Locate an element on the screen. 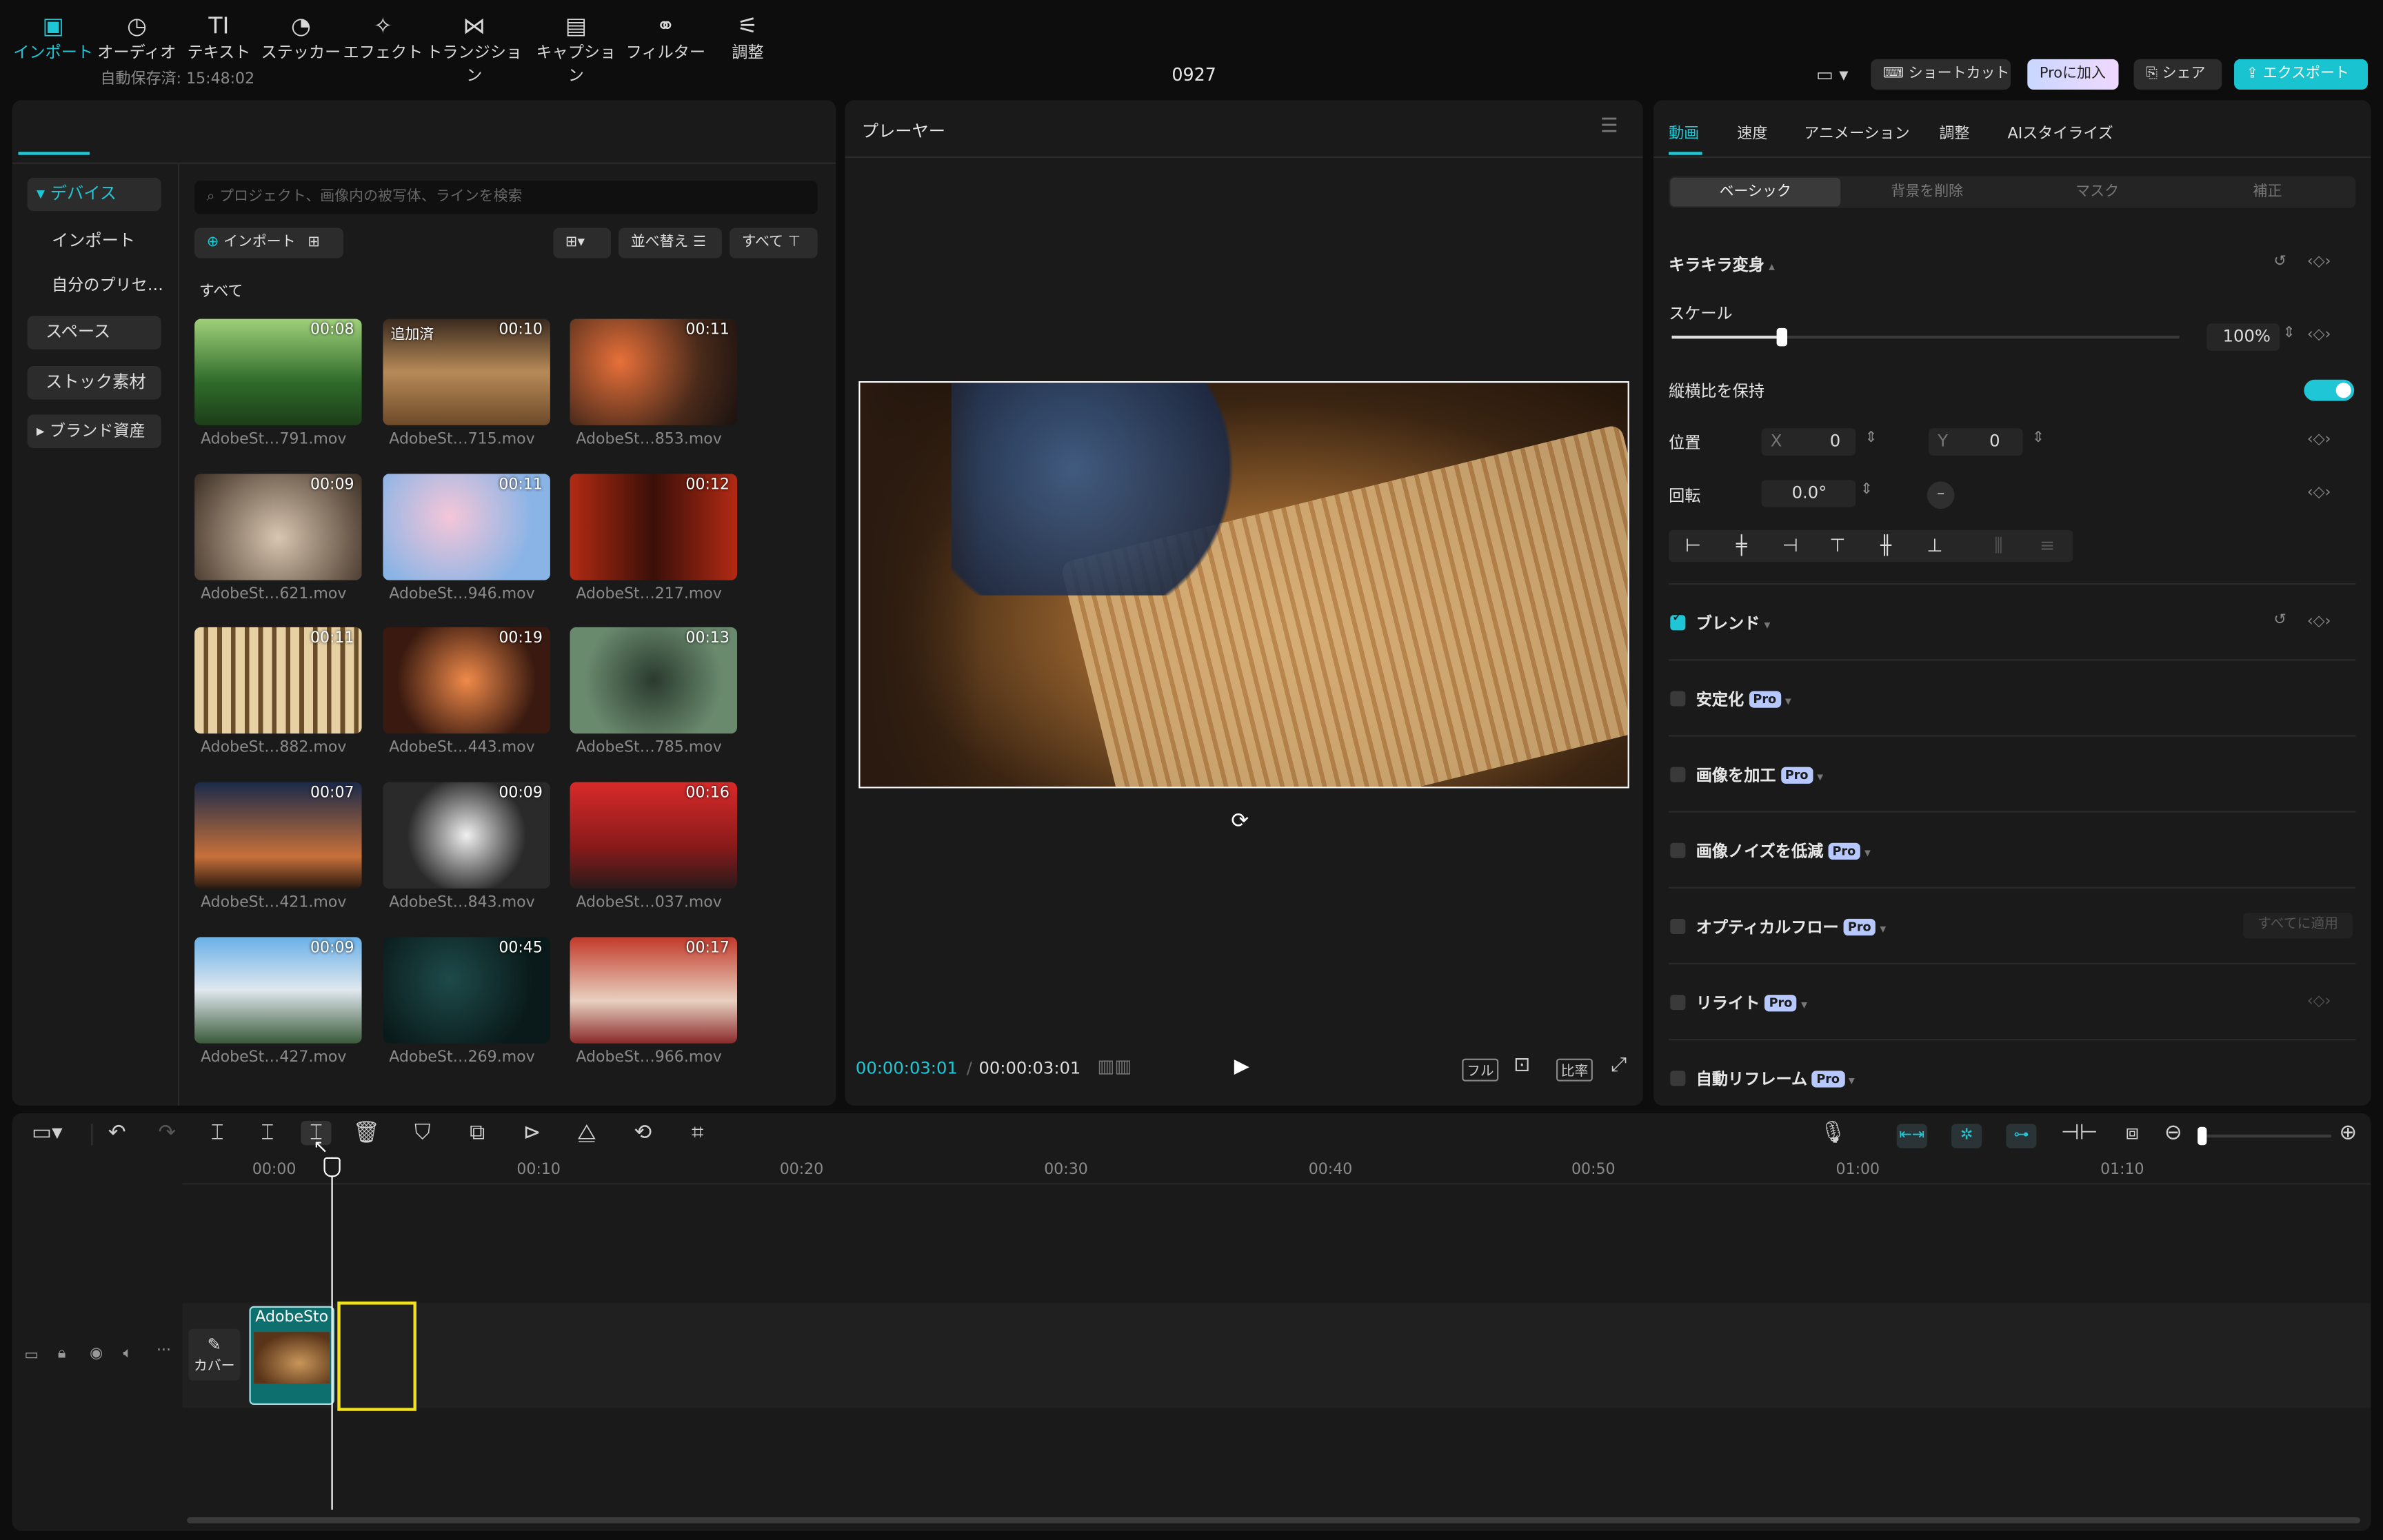 This screenshot has width=2383, height=1540. media-thumbnail: 00:13 is located at coordinates (653, 681).